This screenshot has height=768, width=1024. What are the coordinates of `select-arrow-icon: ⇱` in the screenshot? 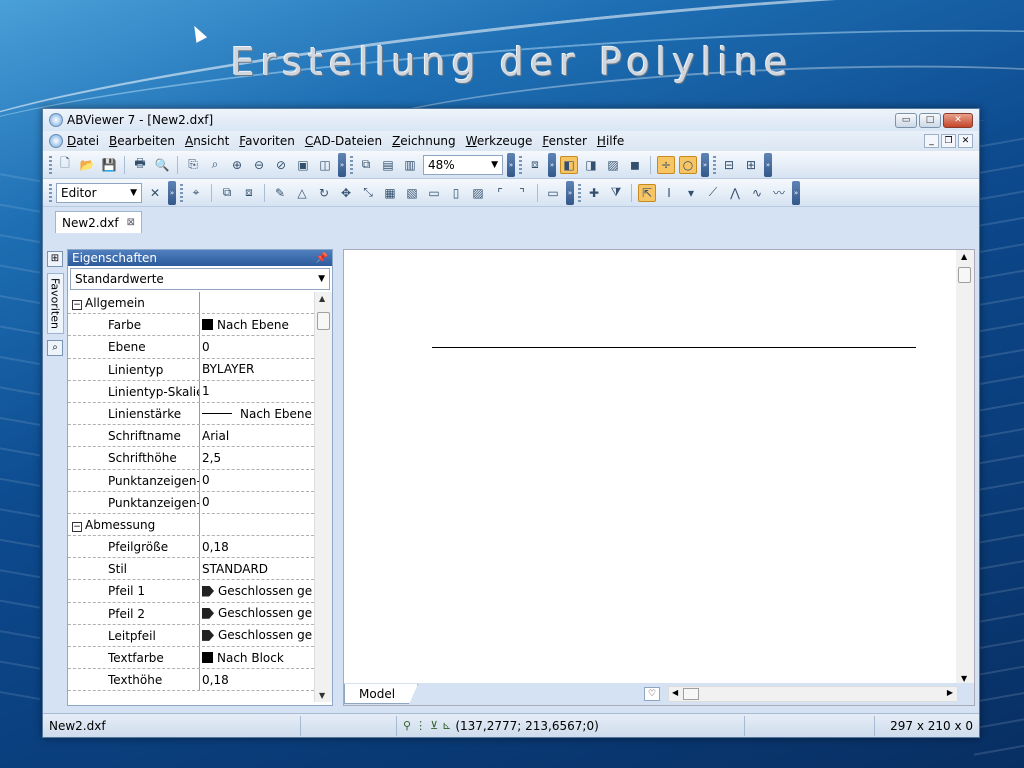 It's located at (647, 192).